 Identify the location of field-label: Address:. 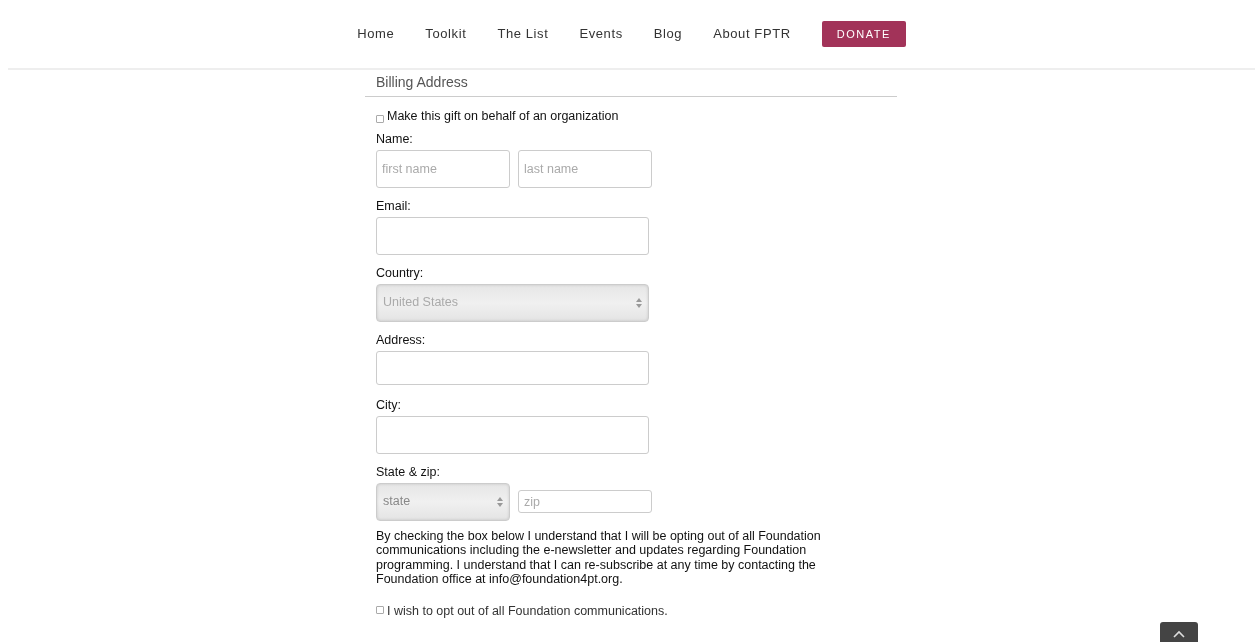
(401, 340).